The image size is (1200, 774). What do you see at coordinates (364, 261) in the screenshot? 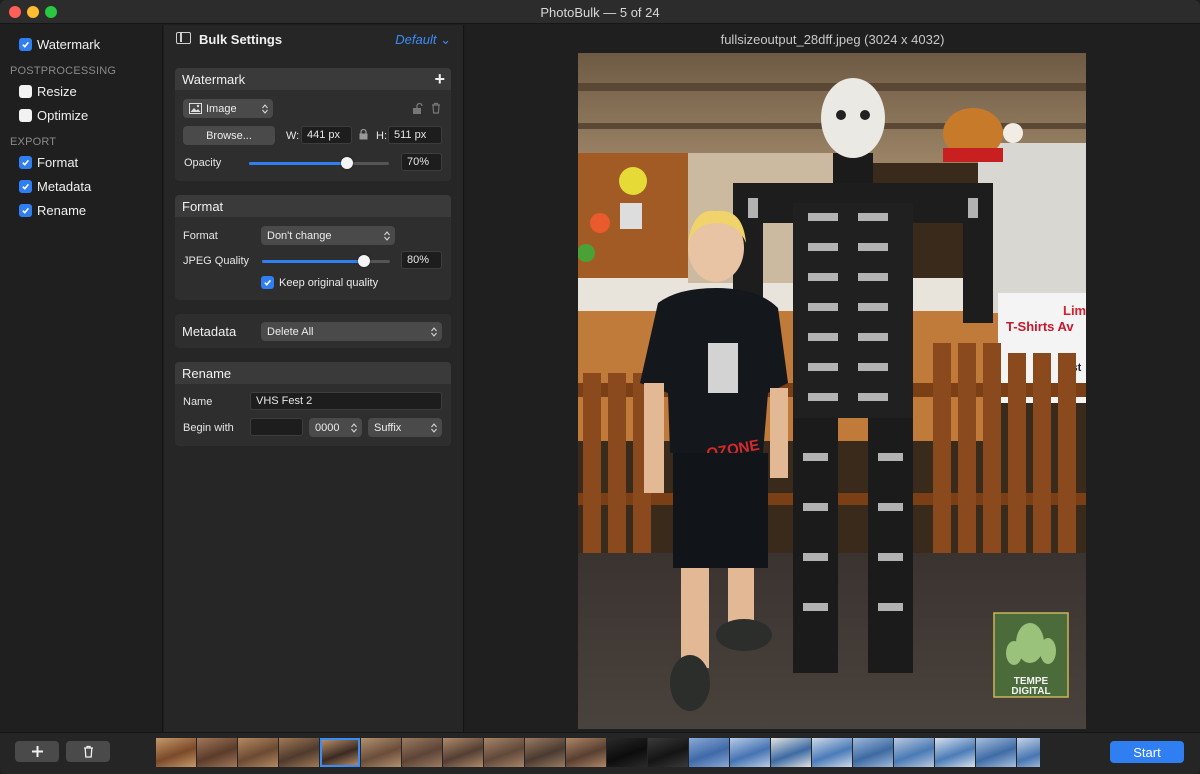
I see `quality-slider-knob` at bounding box center [364, 261].